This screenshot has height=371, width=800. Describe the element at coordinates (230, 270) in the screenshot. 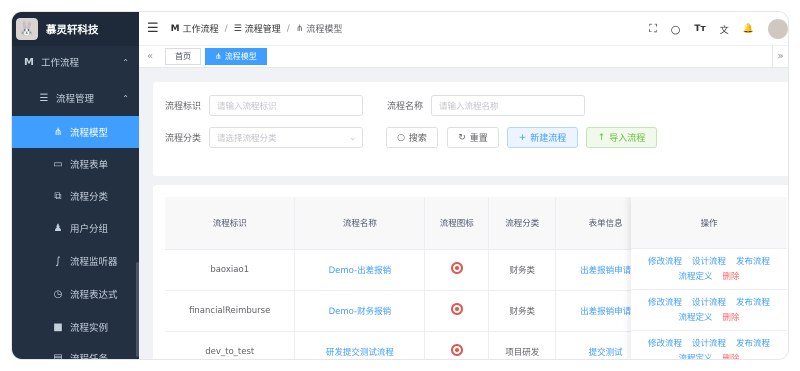

I see `cell-key: baoxiao1` at that location.